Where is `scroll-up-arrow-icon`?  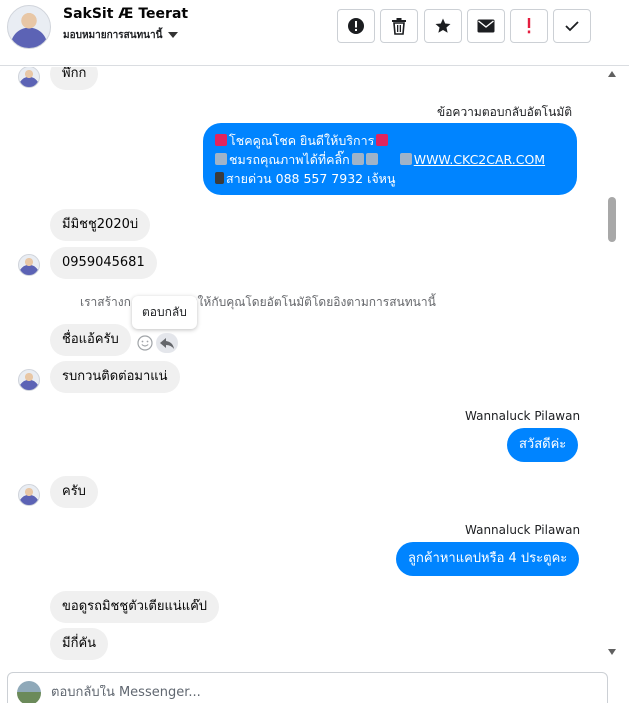
scroll-up-arrow-icon is located at coordinates (612, 74).